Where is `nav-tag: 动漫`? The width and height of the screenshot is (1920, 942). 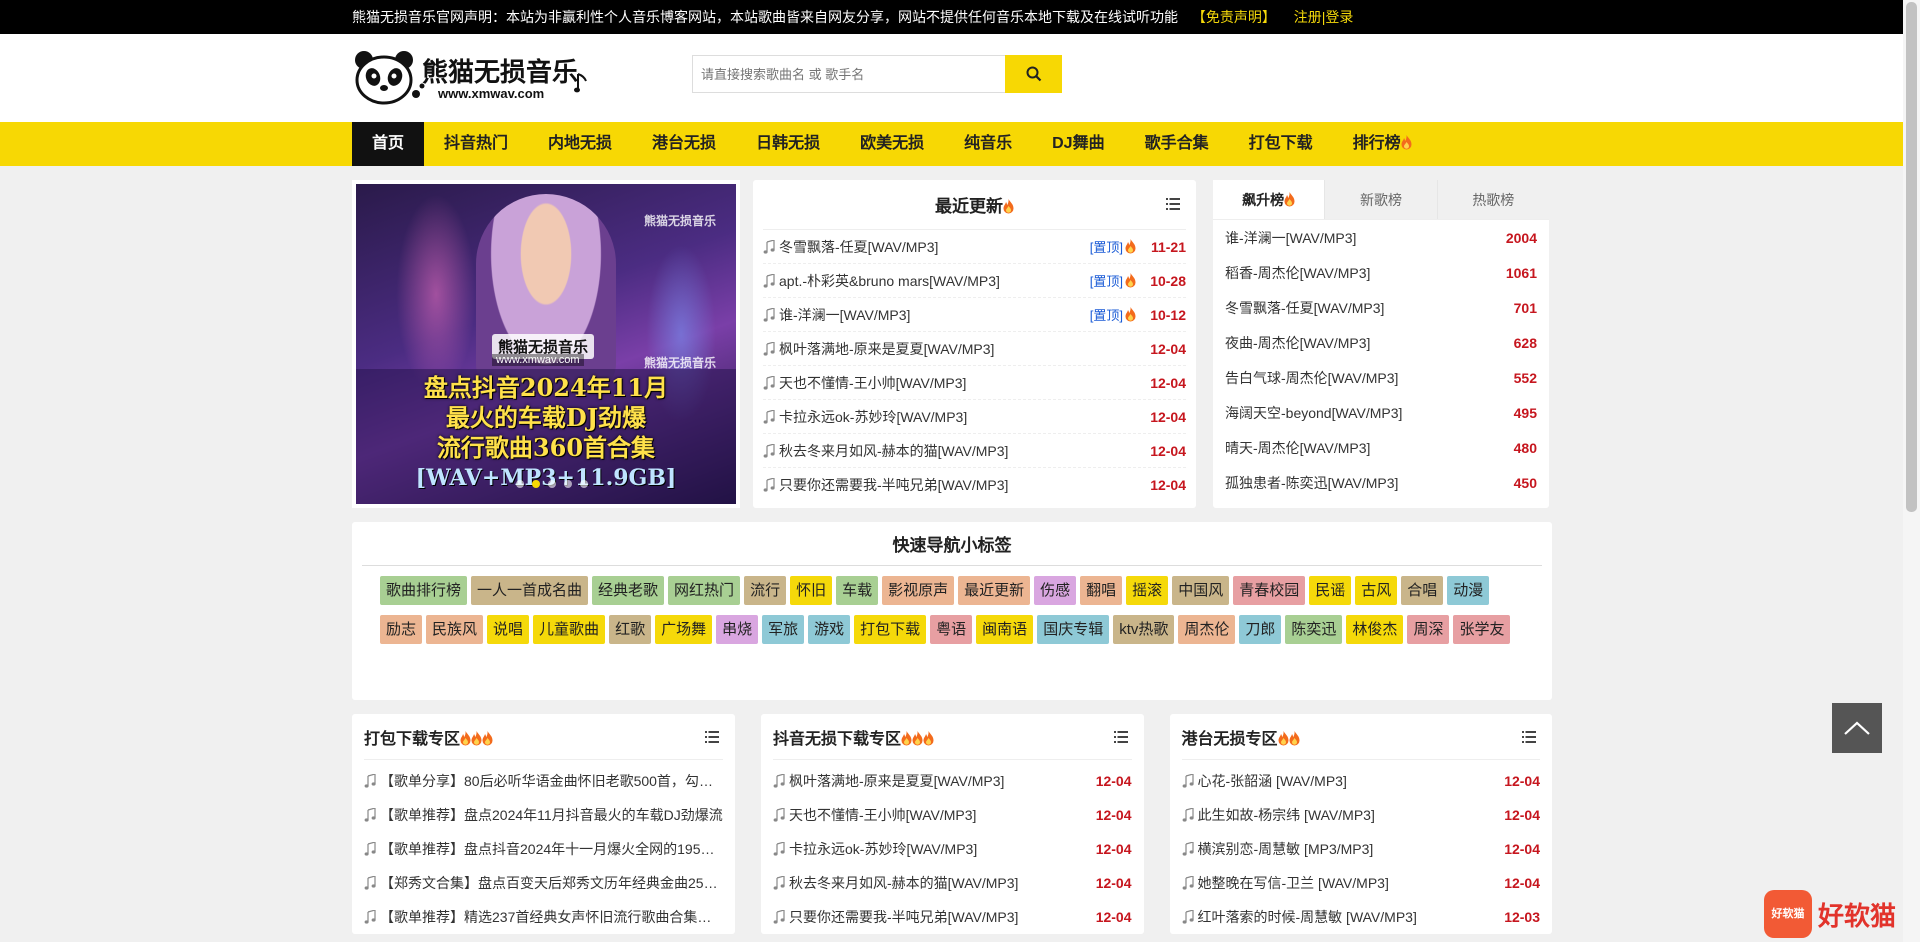
nav-tag: 动漫 is located at coordinates (1468, 590).